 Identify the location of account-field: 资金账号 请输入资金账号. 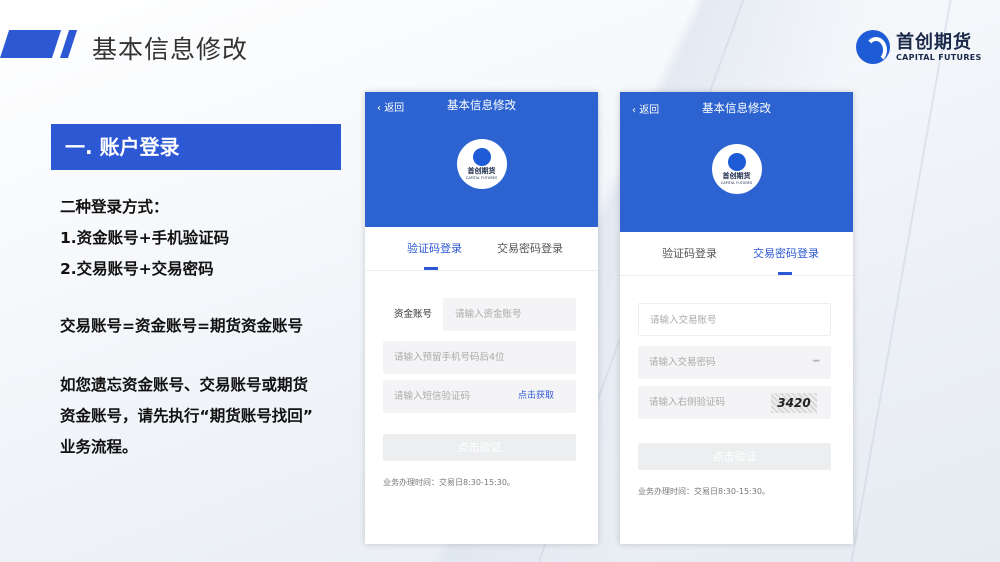
(479, 314).